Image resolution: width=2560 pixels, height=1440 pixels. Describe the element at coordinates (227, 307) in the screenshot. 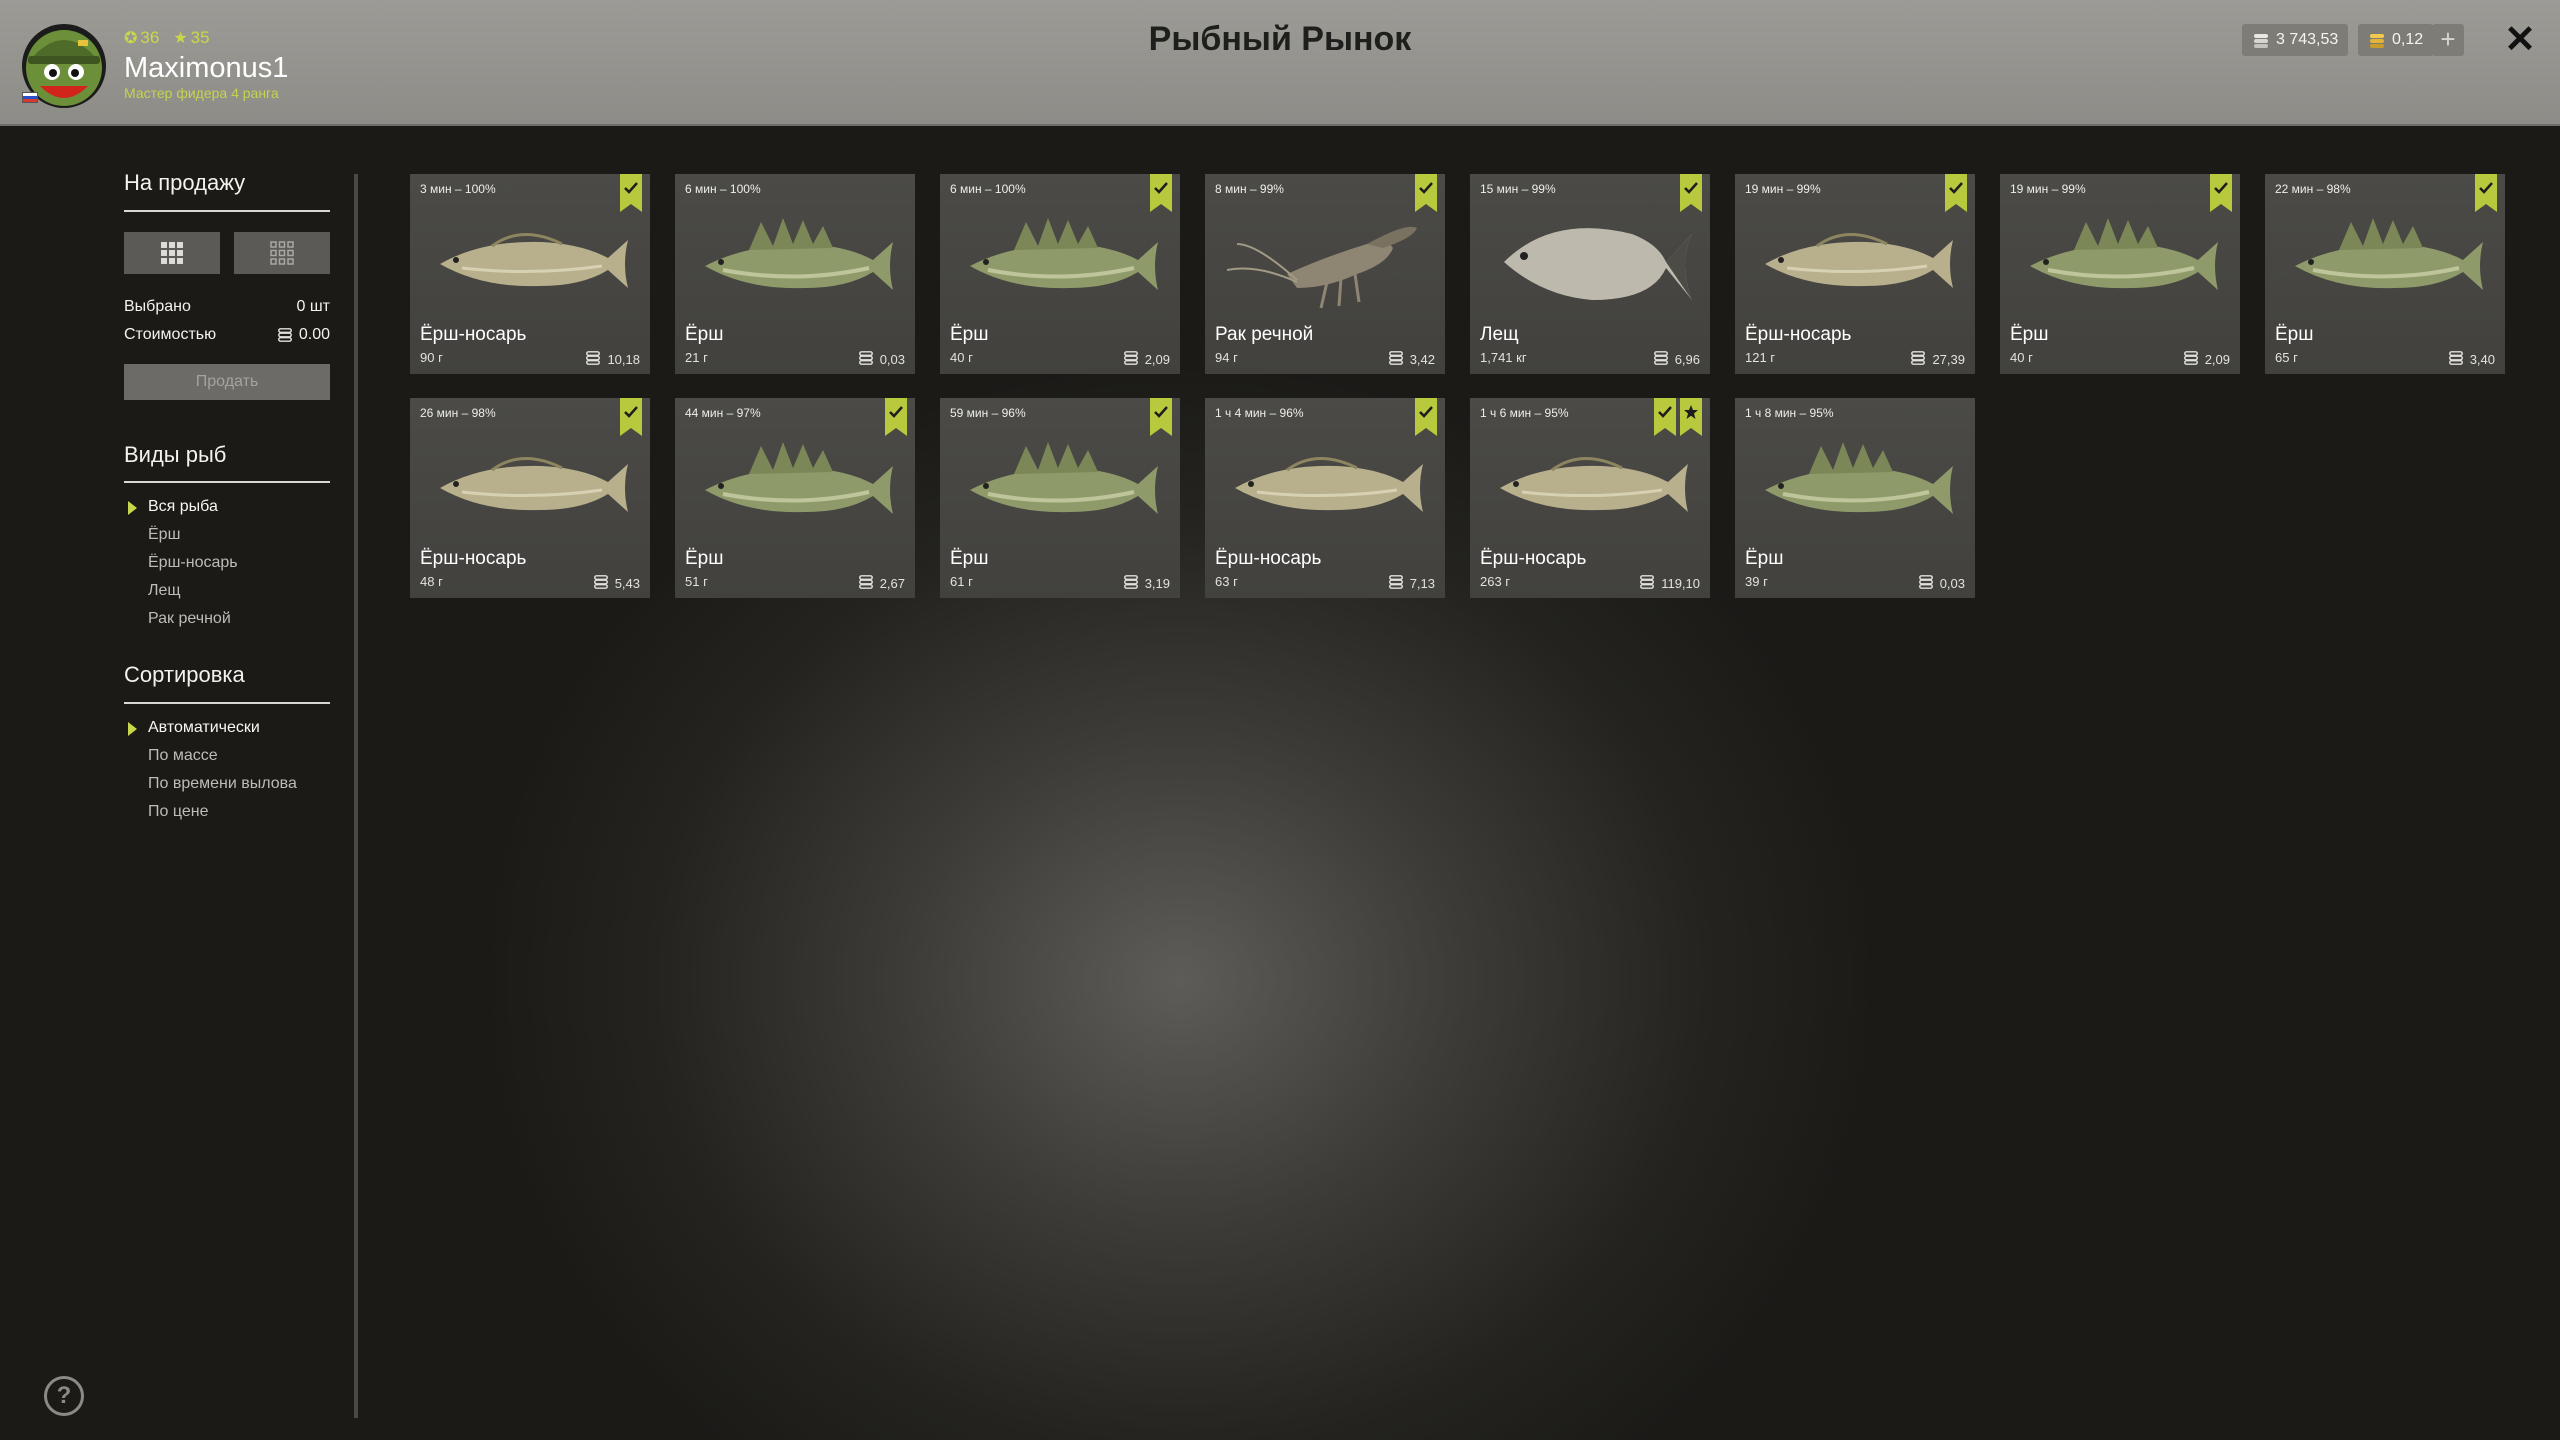

I see `selected-row: Выбрано 0 шт` at that location.